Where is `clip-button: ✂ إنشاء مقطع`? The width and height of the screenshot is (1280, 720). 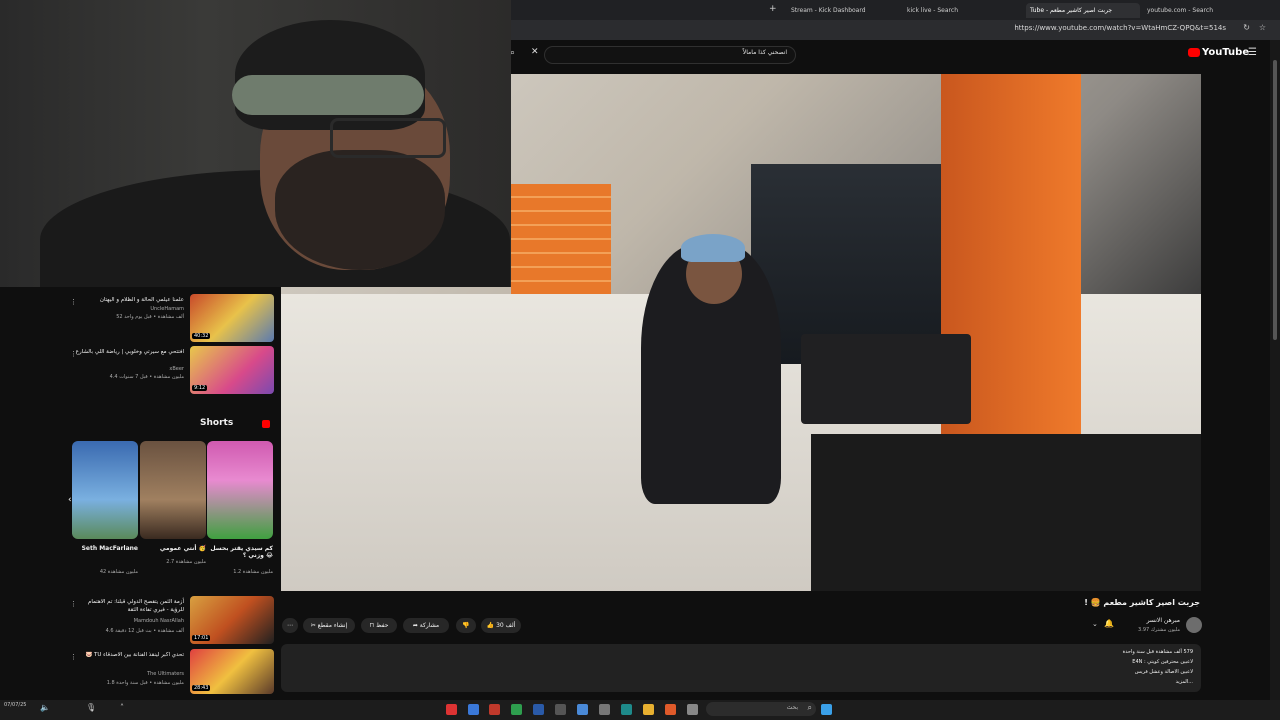
clip-button: ✂ إنشاء مقطع is located at coordinates (329, 625).